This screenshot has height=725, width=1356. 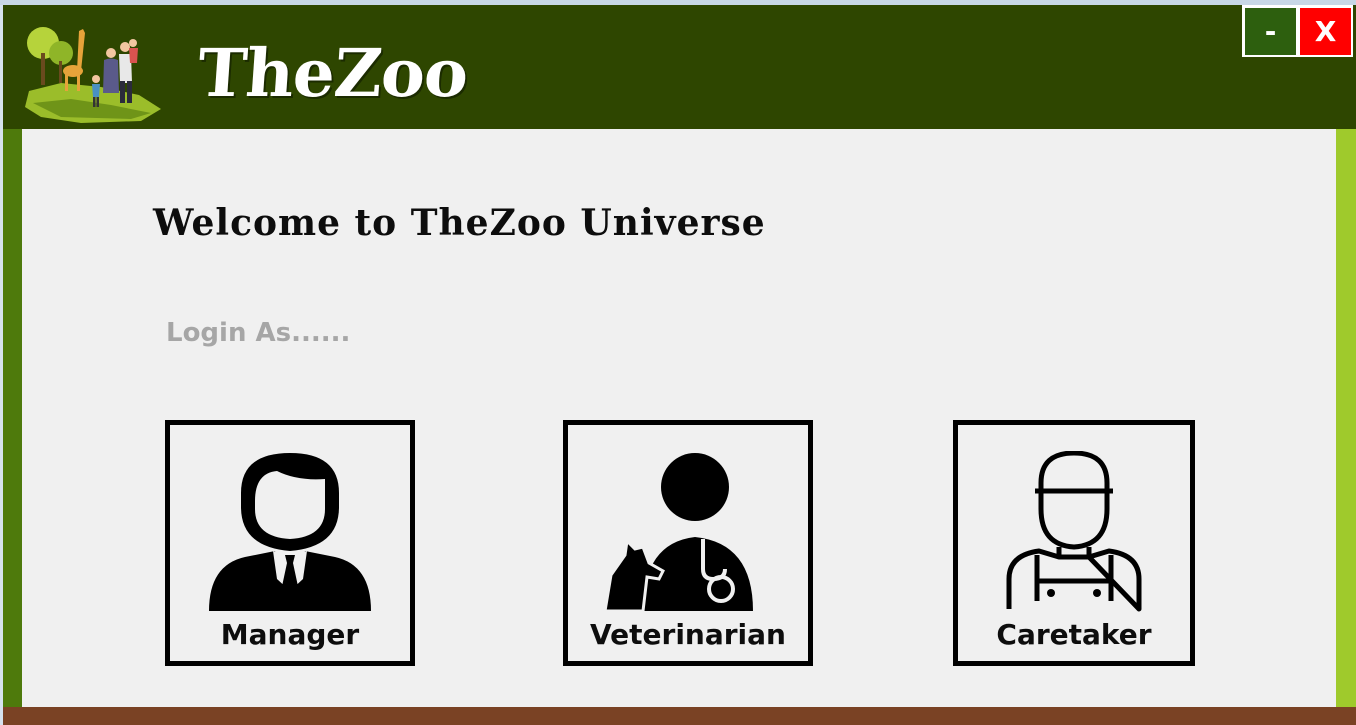 I want to click on manager-login-button: Manager, so click(x=290, y=543).